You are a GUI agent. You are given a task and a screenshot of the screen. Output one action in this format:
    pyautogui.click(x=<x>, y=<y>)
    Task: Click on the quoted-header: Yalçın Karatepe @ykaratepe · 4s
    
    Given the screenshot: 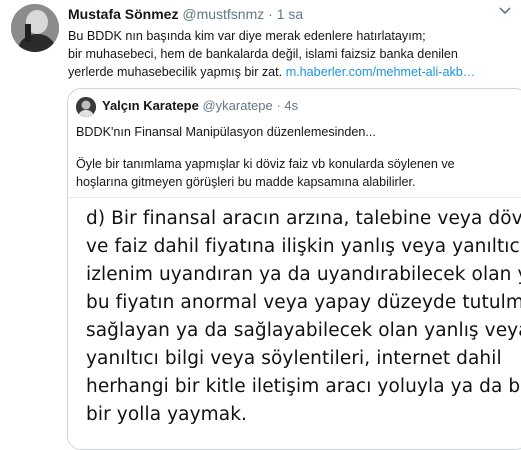 What is the action you would take?
    pyautogui.click(x=200, y=105)
    